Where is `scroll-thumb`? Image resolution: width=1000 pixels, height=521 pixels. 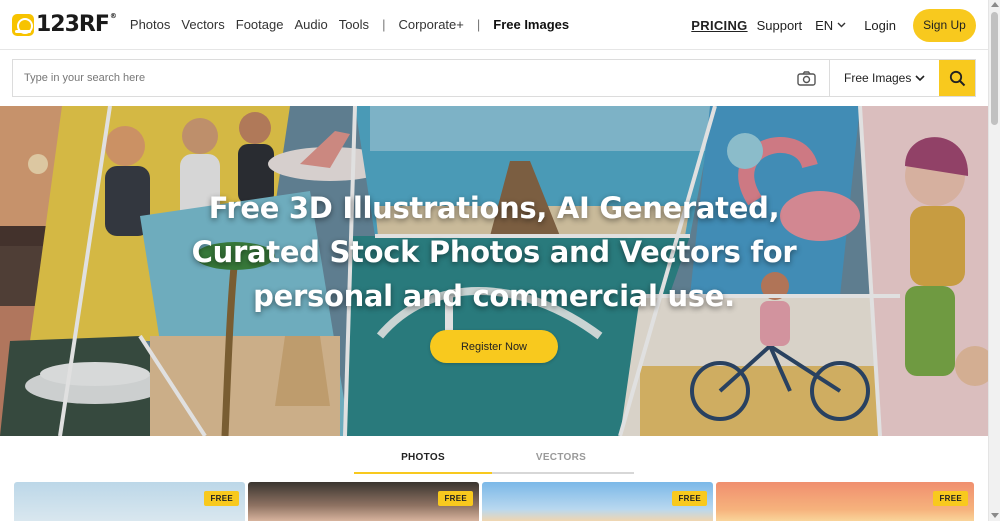
scroll-thumb is located at coordinates (994, 68).